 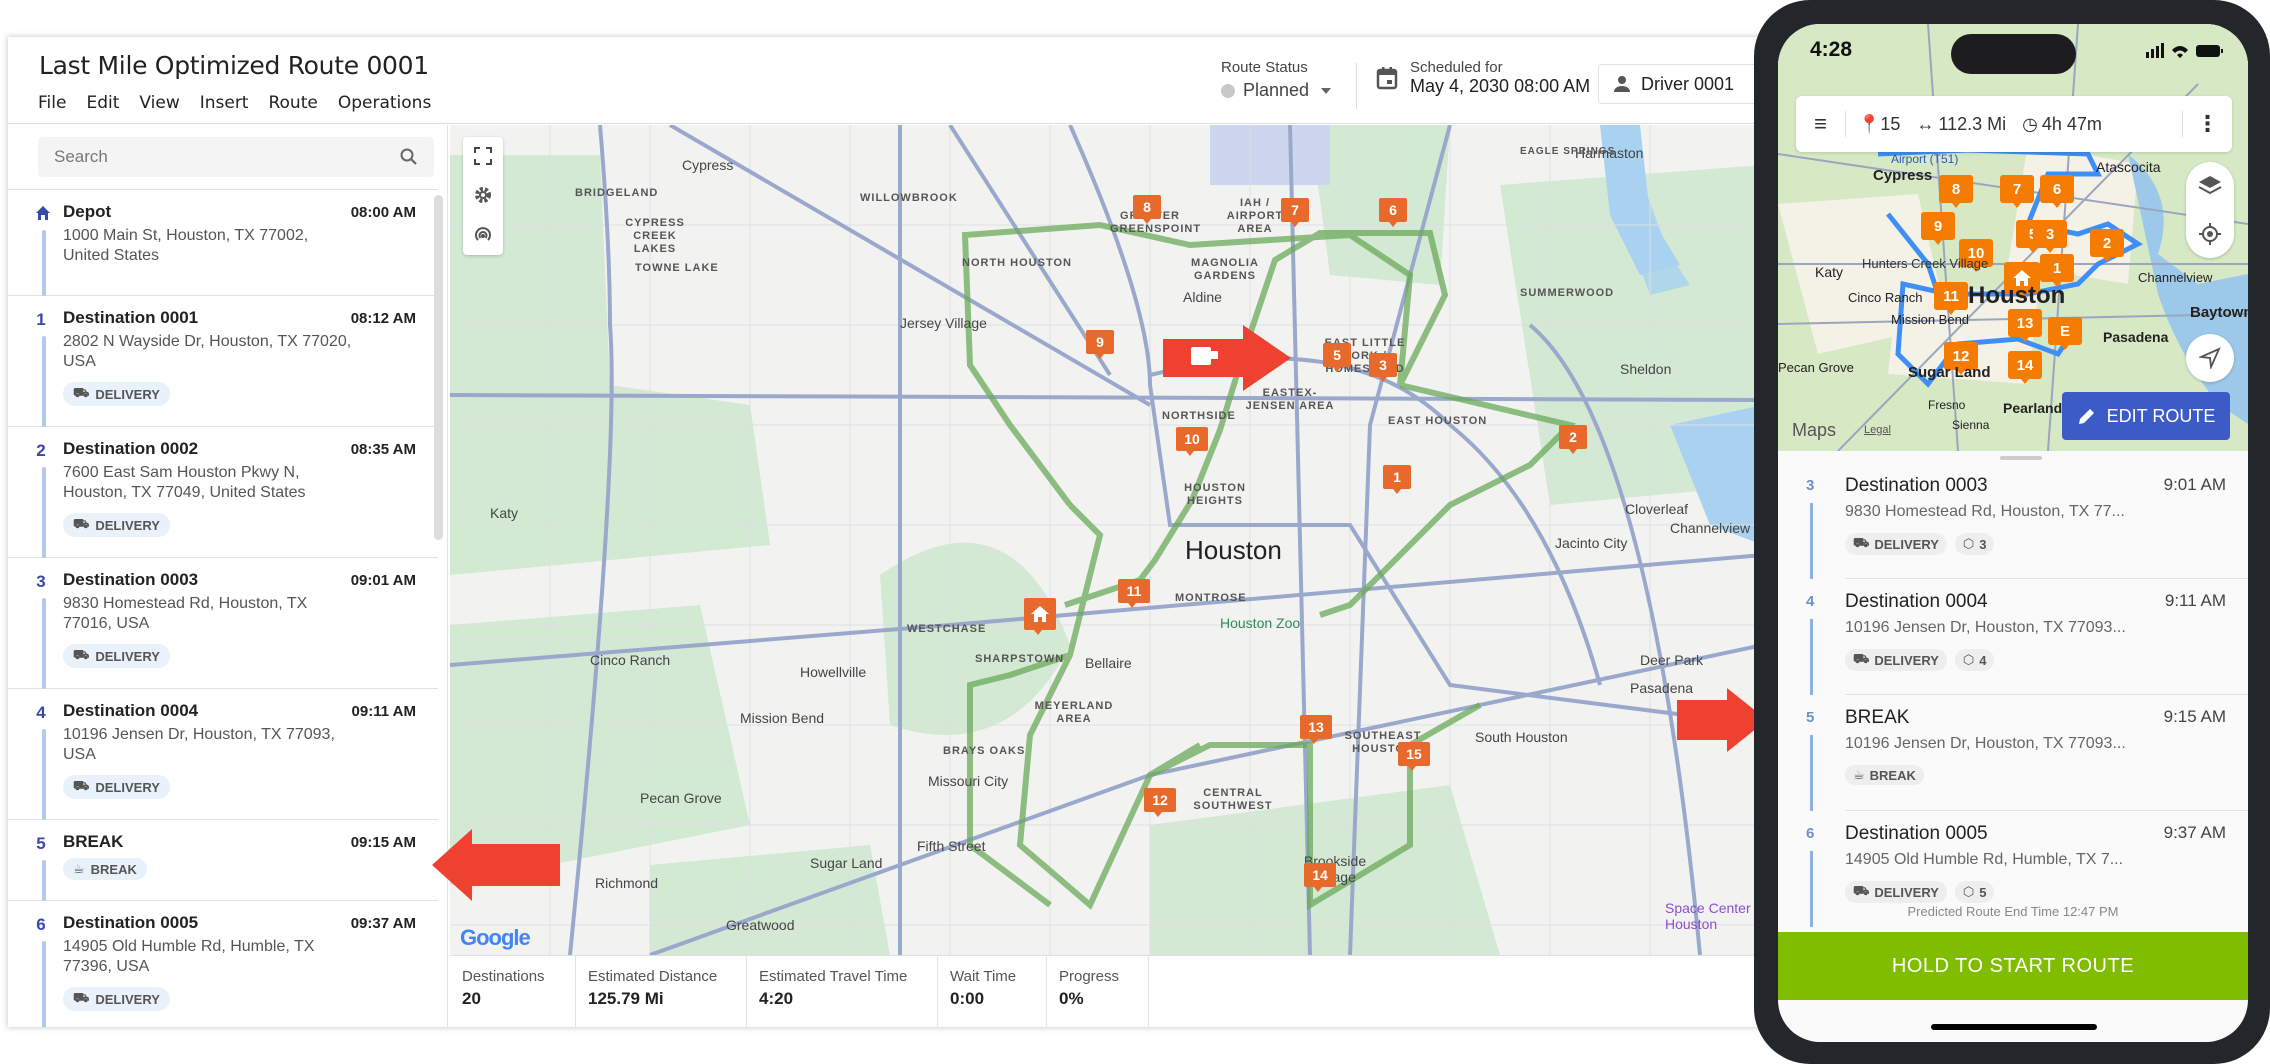 I want to click on stop-number: 4, so click(x=41, y=712).